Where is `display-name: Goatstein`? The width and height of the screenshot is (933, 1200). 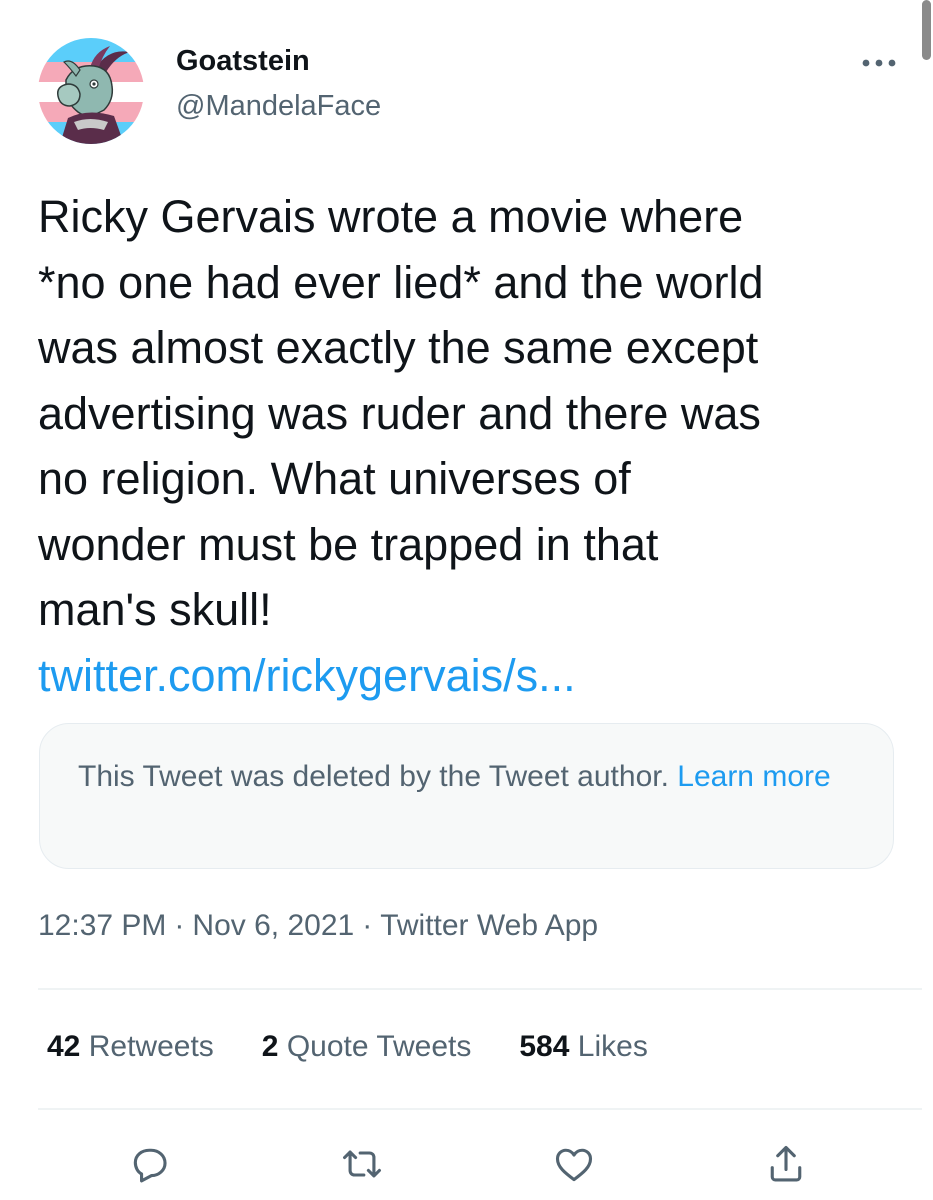 display-name: Goatstein is located at coordinates (243, 61).